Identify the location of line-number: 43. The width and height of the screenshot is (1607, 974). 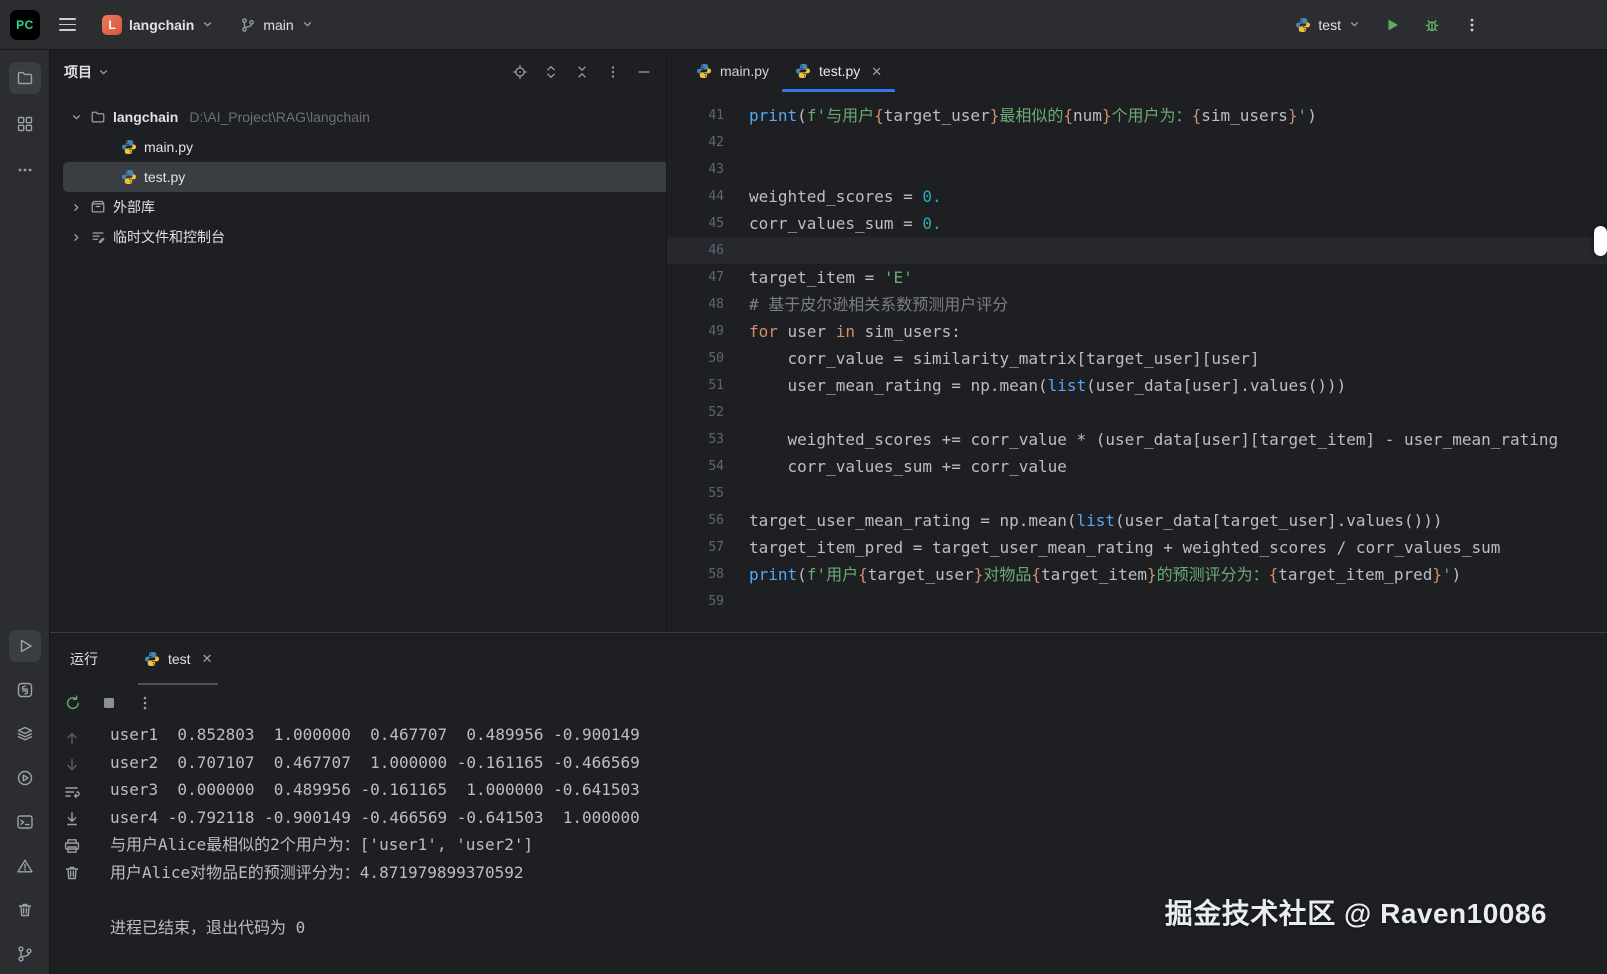
(695, 169).